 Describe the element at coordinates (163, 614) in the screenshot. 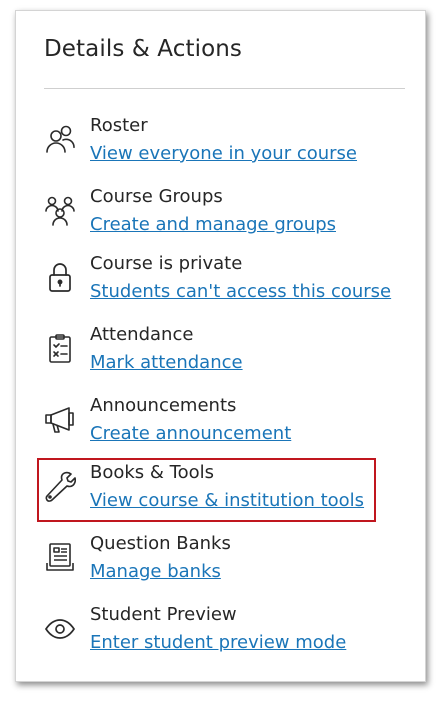

I see `item-label: Student Preview` at that location.